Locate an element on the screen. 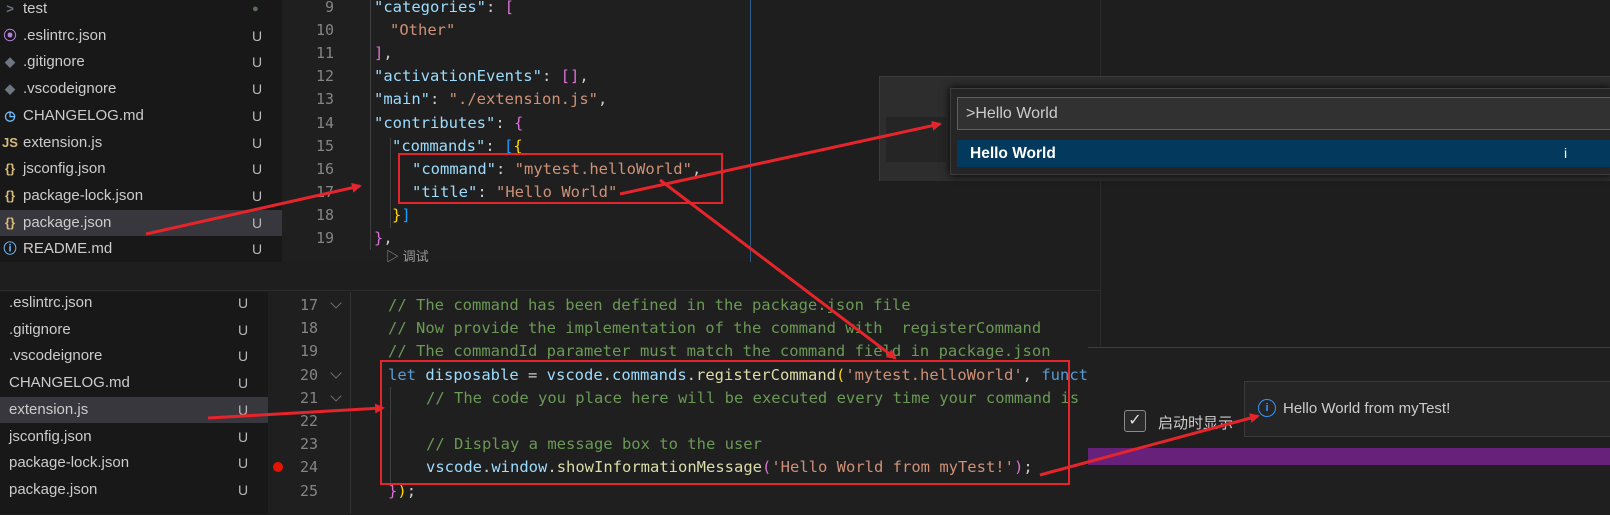  arrow-explorer-to-package-json is located at coordinates (253, 209).